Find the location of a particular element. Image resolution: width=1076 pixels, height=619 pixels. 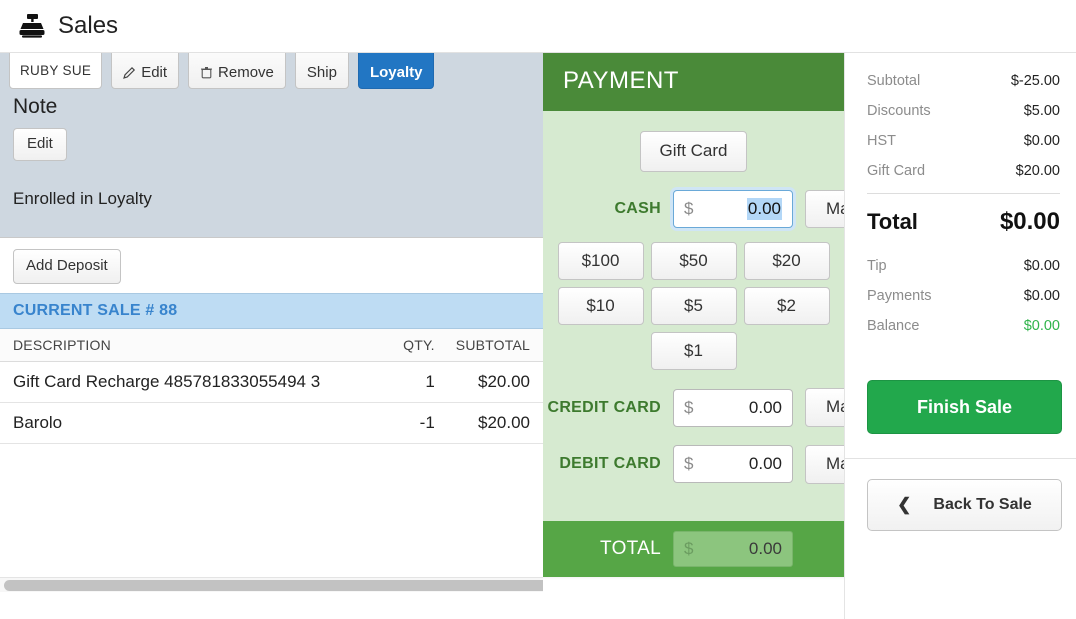

summary-row-hst: HST $0.00 is located at coordinates (963, 141).